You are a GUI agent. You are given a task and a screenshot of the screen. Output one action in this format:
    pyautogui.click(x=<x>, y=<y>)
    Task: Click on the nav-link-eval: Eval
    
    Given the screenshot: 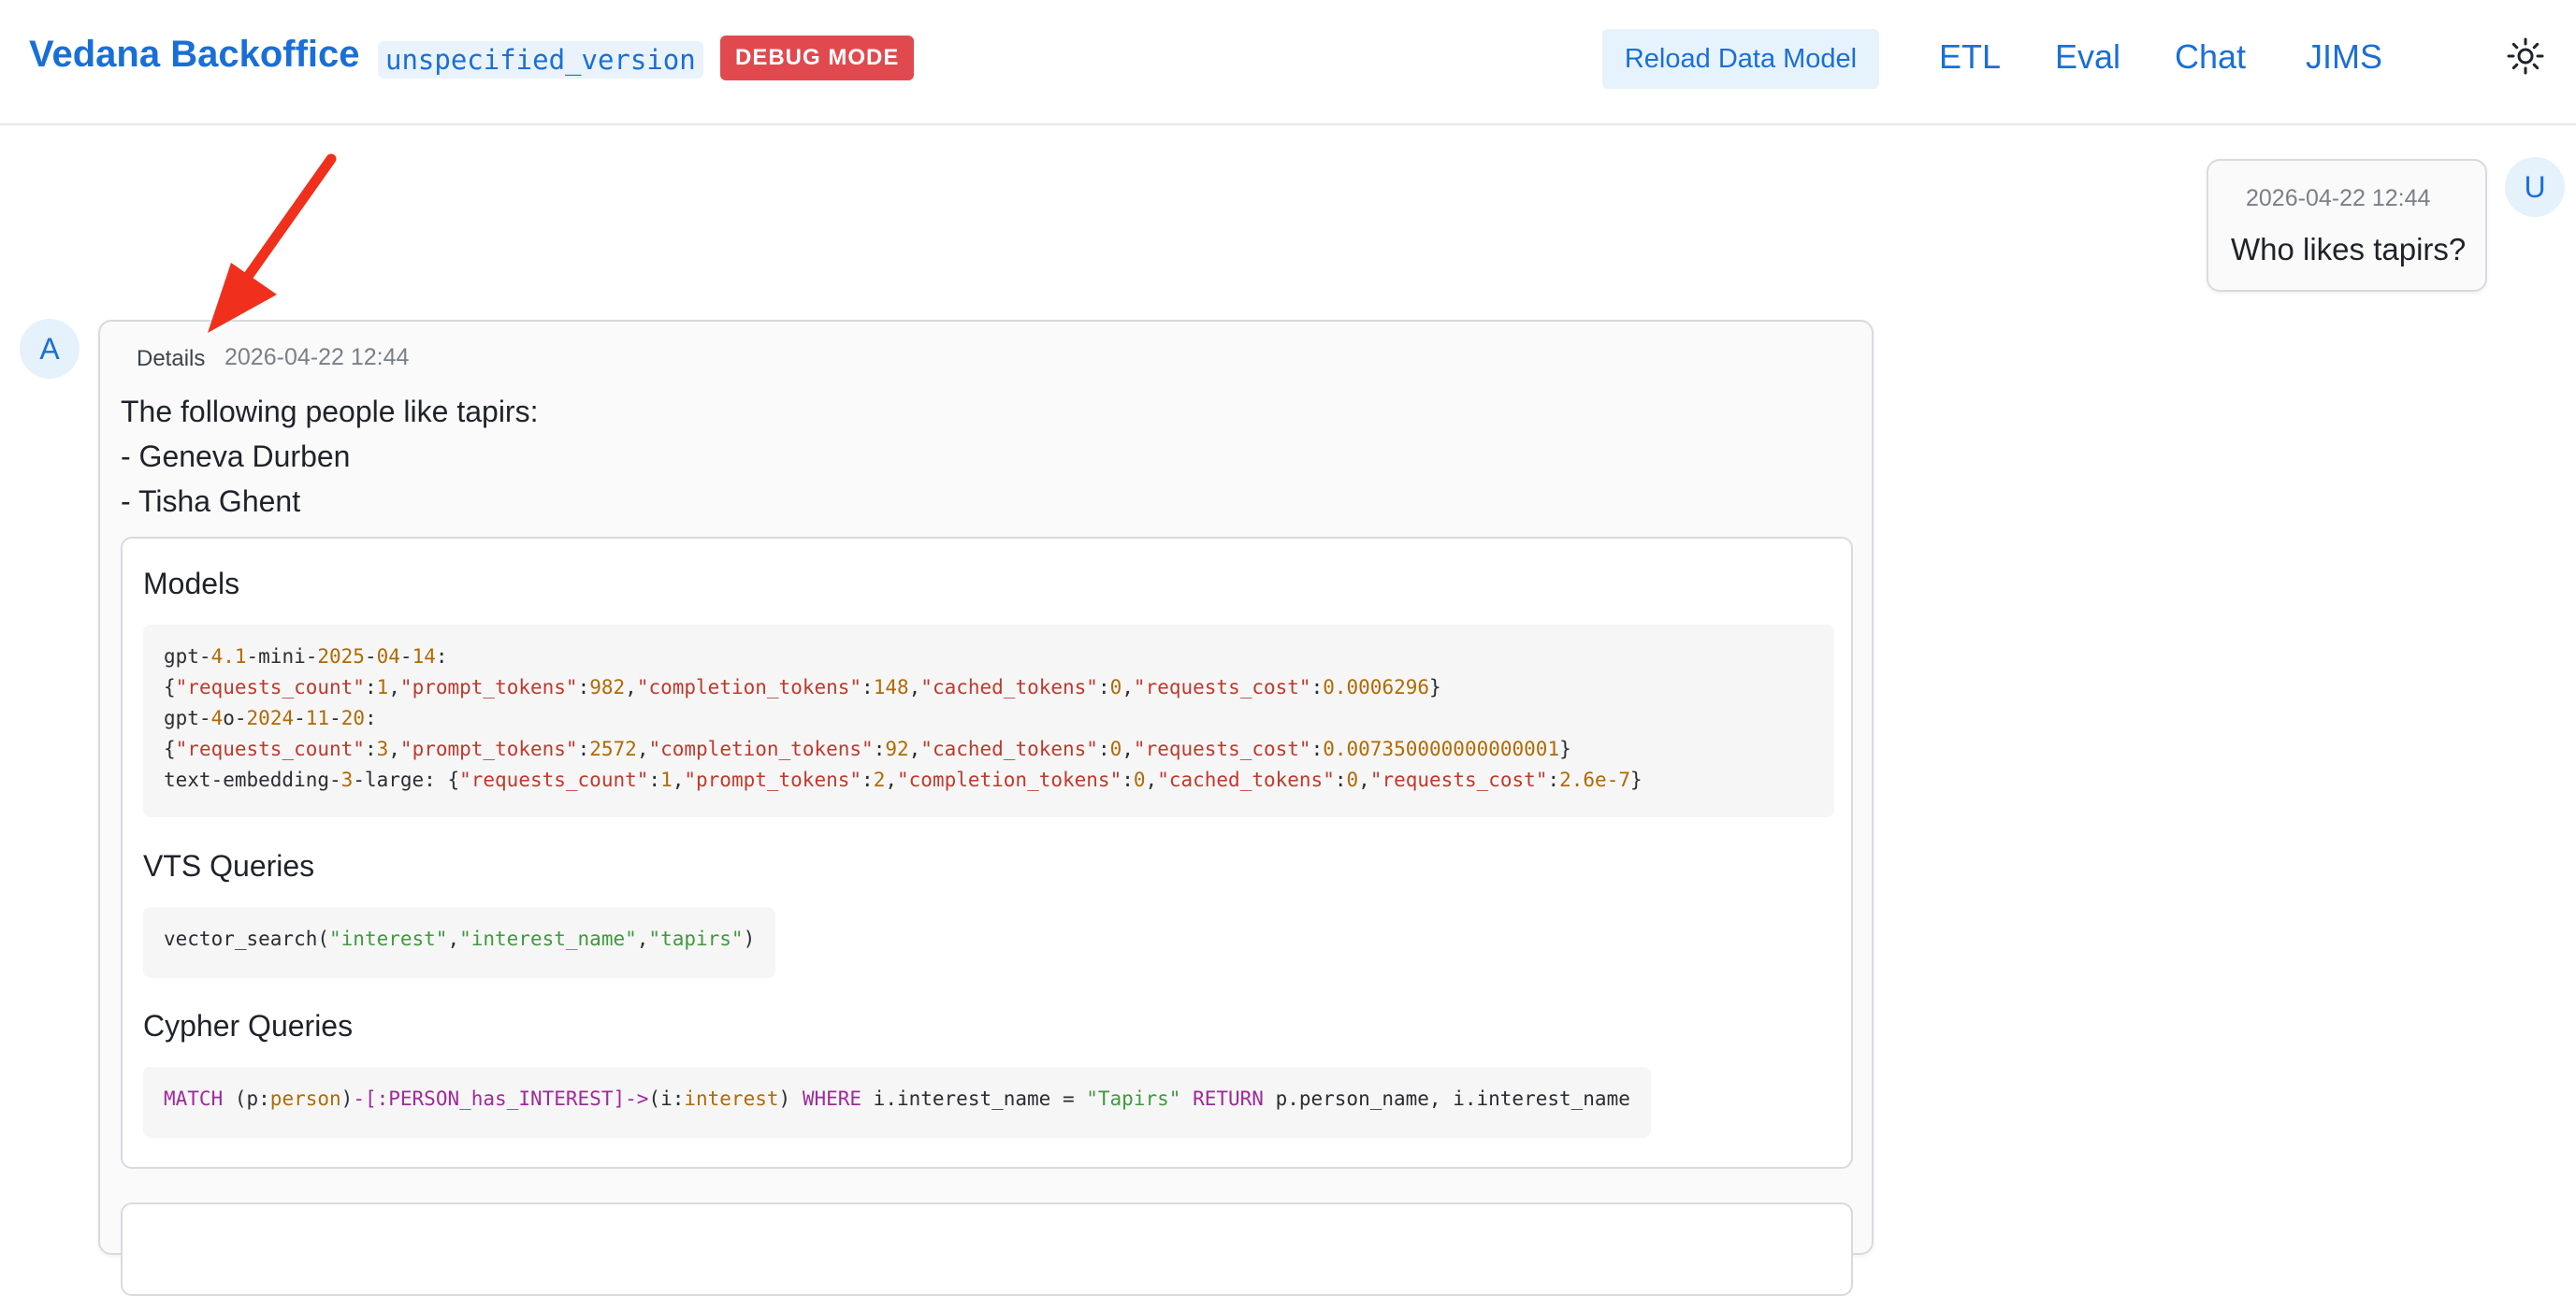 What is the action you would take?
    pyautogui.click(x=2087, y=57)
    